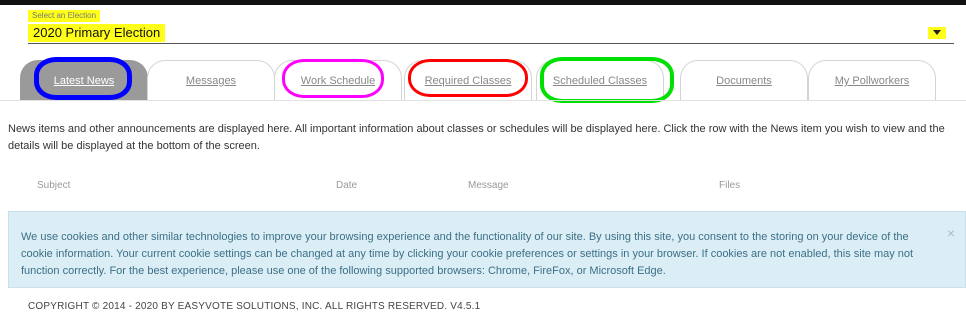 Image resolution: width=966 pixels, height=322 pixels. I want to click on column-header-date: Date, so click(346, 185).